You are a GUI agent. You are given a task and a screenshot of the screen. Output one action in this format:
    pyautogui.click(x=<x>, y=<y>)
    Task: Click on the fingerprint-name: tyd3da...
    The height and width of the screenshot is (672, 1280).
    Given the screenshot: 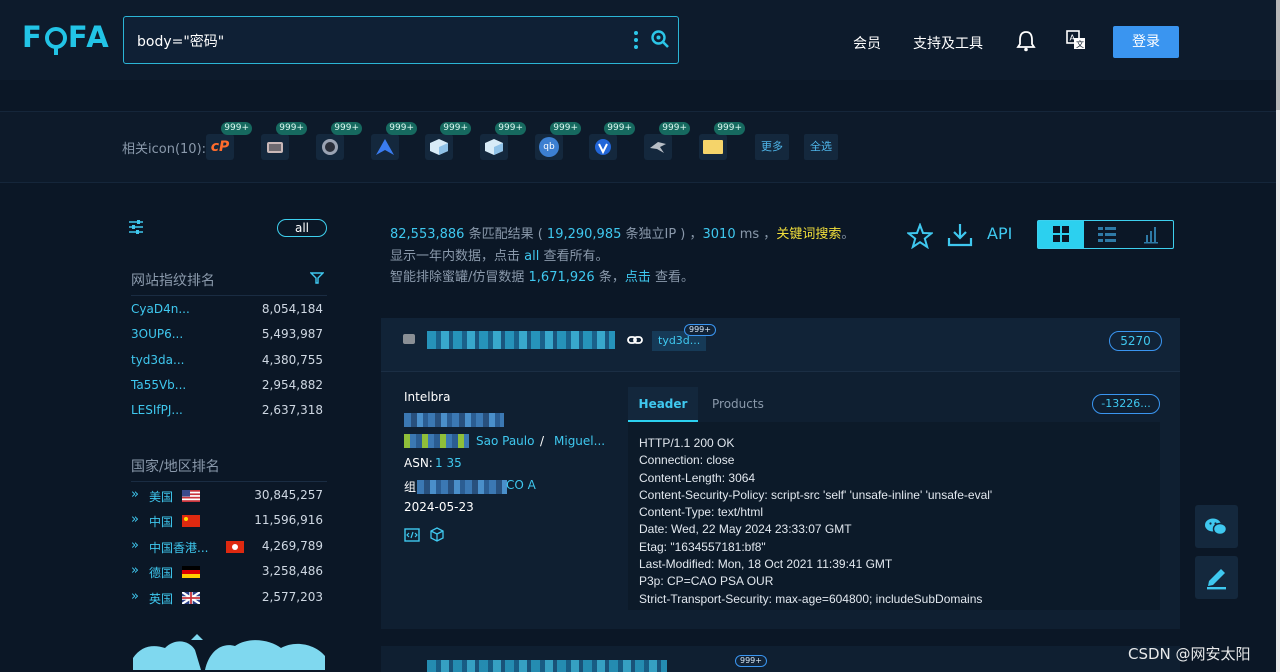 What is the action you would take?
    pyautogui.click(x=157, y=360)
    